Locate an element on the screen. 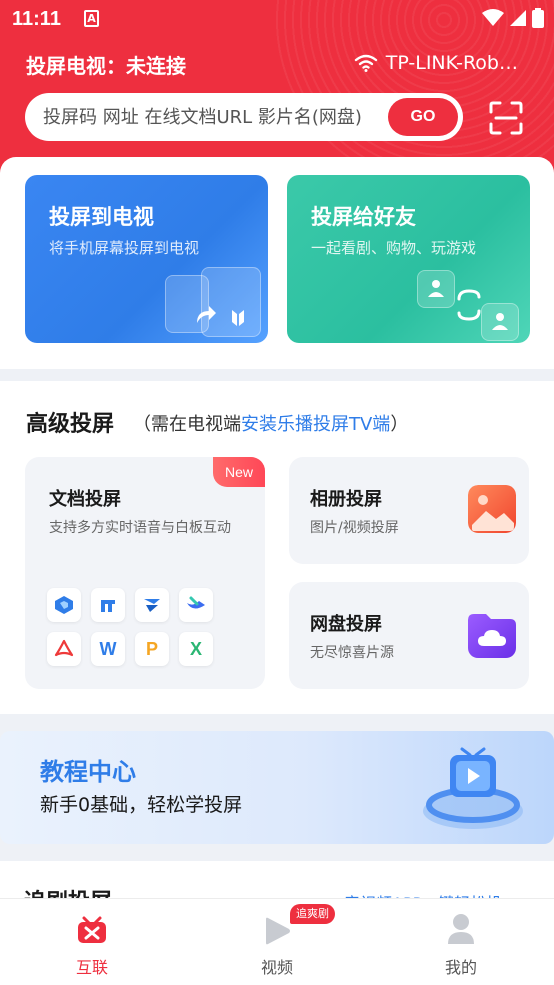 The width and height of the screenshot is (554, 985). new-badge: New is located at coordinates (239, 472).